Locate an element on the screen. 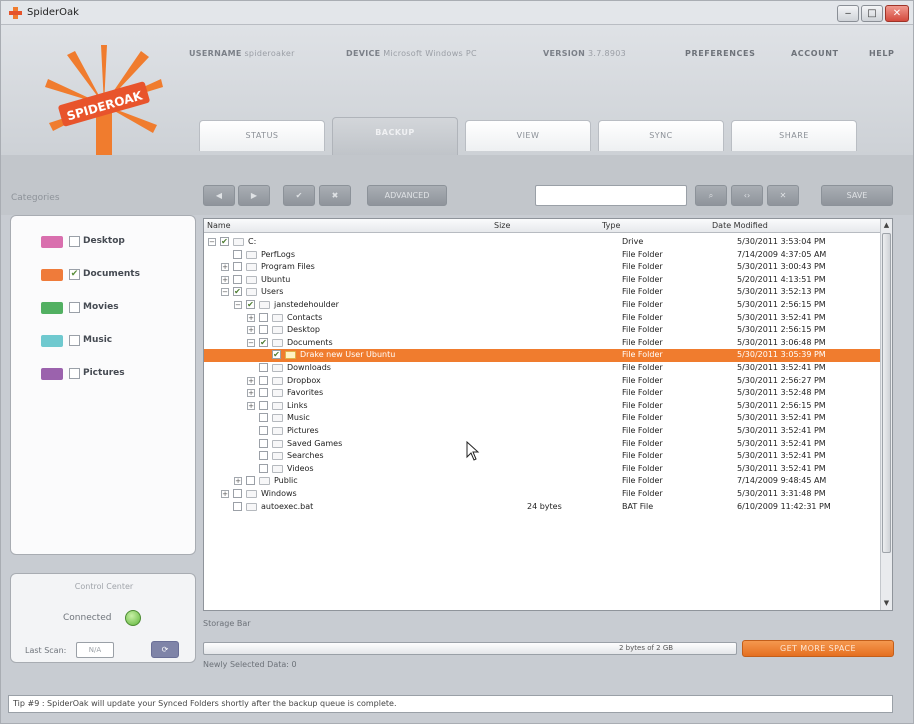 The width and height of the screenshot is (914, 724). tree-row: − ✔ Users File Folder 5/30/2011 3:52:13 PM is located at coordinates (542, 292).